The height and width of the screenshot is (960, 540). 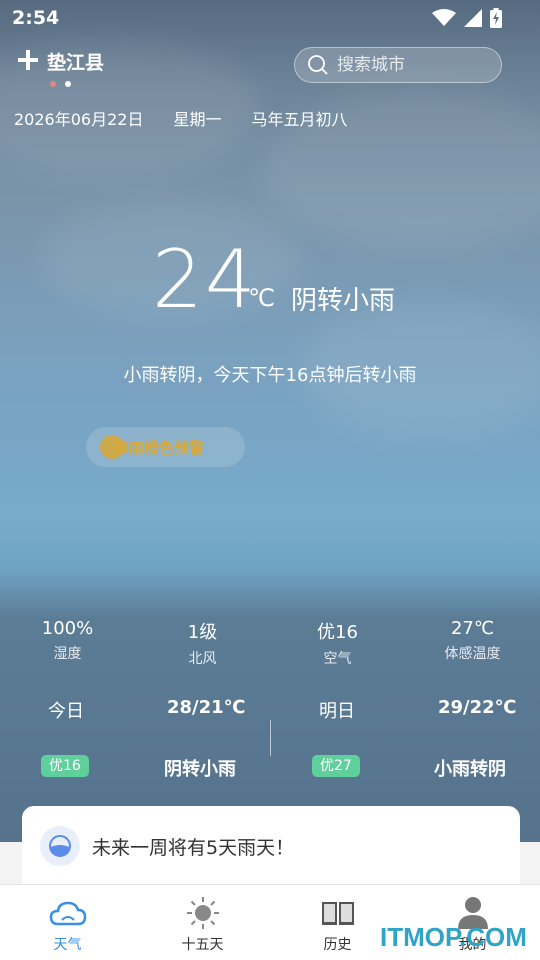 What do you see at coordinates (66, 711) in the screenshot?
I see `forecast-day: 今日` at bounding box center [66, 711].